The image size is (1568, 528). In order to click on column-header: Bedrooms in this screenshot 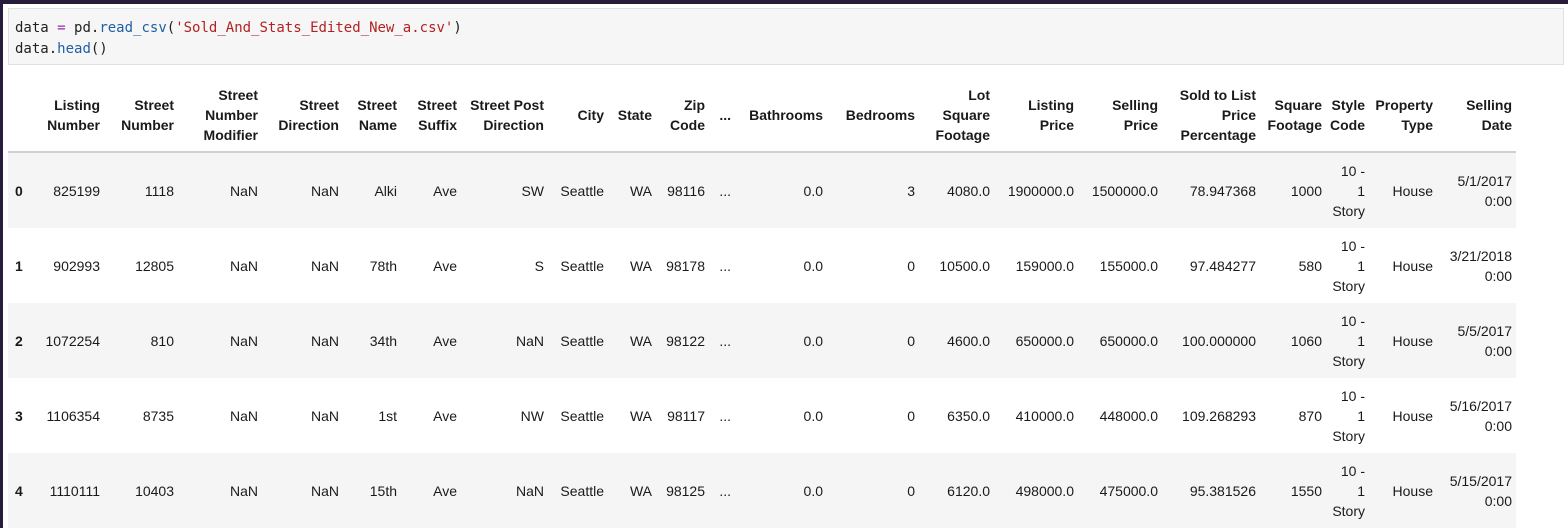, I will do `click(873, 115)`.